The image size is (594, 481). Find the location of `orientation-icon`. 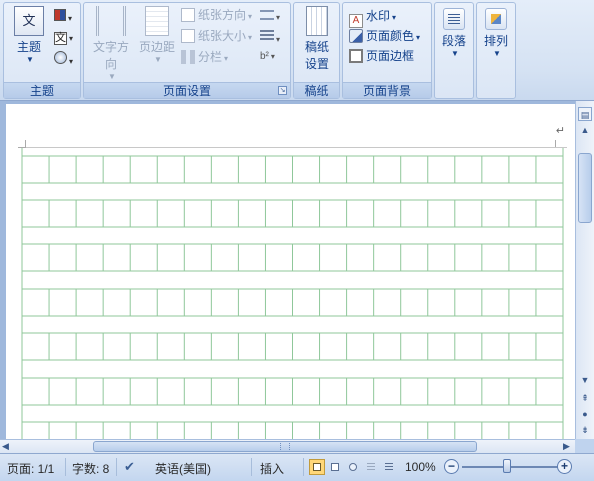

orientation-icon is located at coordinates (188, 15).